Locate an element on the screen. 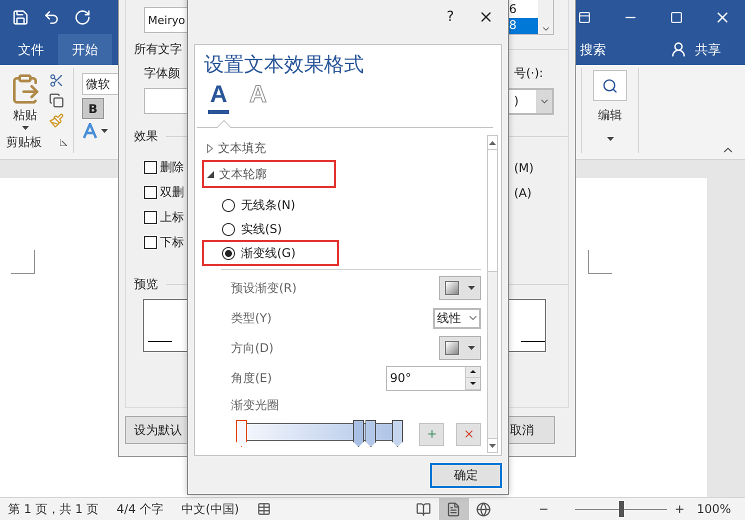 This screenshot has height=520, width=745. radio-option: 无线条(N) is located at coordinates (270, 205).